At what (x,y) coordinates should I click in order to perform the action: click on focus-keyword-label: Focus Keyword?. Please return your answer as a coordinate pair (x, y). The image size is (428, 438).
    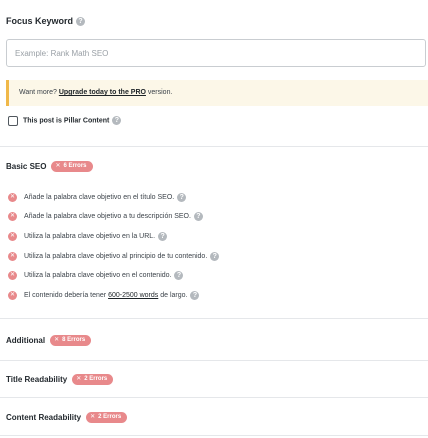
    Looking at the image, I should click on (46, 21).